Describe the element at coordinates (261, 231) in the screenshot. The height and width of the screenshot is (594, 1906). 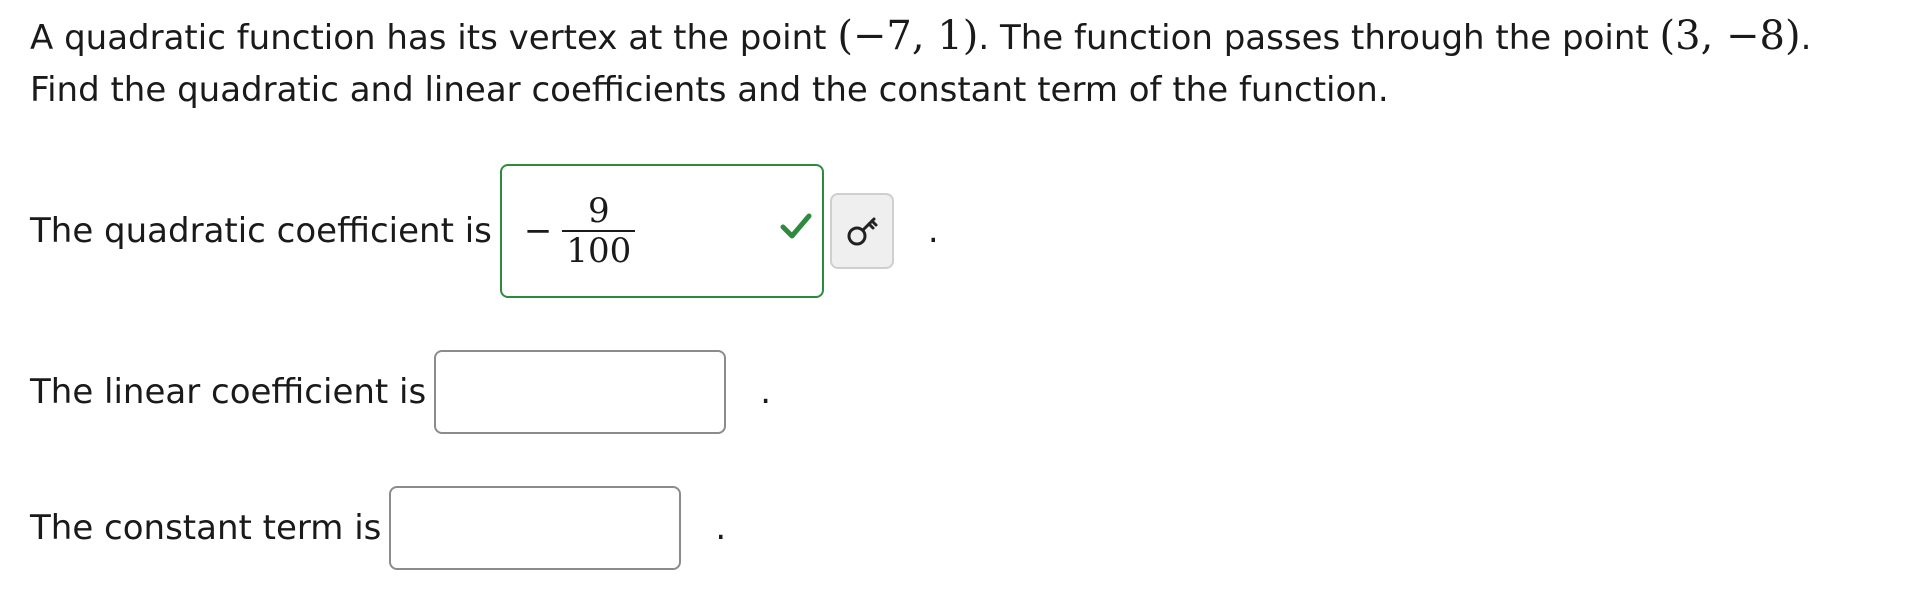
I see `quadratic-label: The quadratic coefficient is` at that location.